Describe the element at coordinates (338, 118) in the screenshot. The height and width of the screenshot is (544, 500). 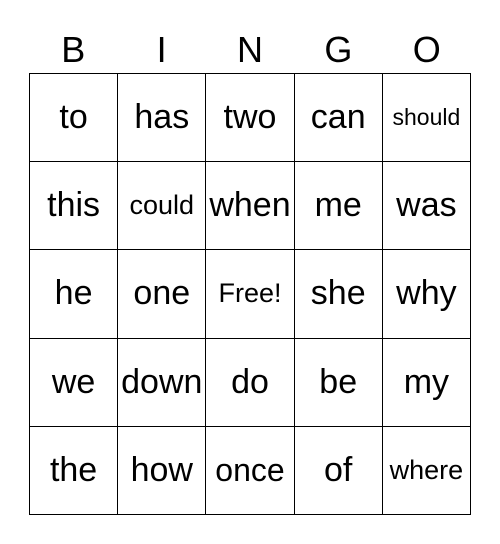
I see `bingo-cell: can` at that location.